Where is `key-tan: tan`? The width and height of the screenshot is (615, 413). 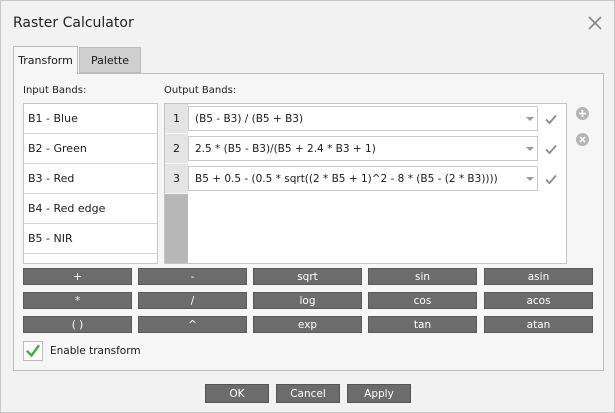 key-tan: tan is located at coordinates (422, 324).